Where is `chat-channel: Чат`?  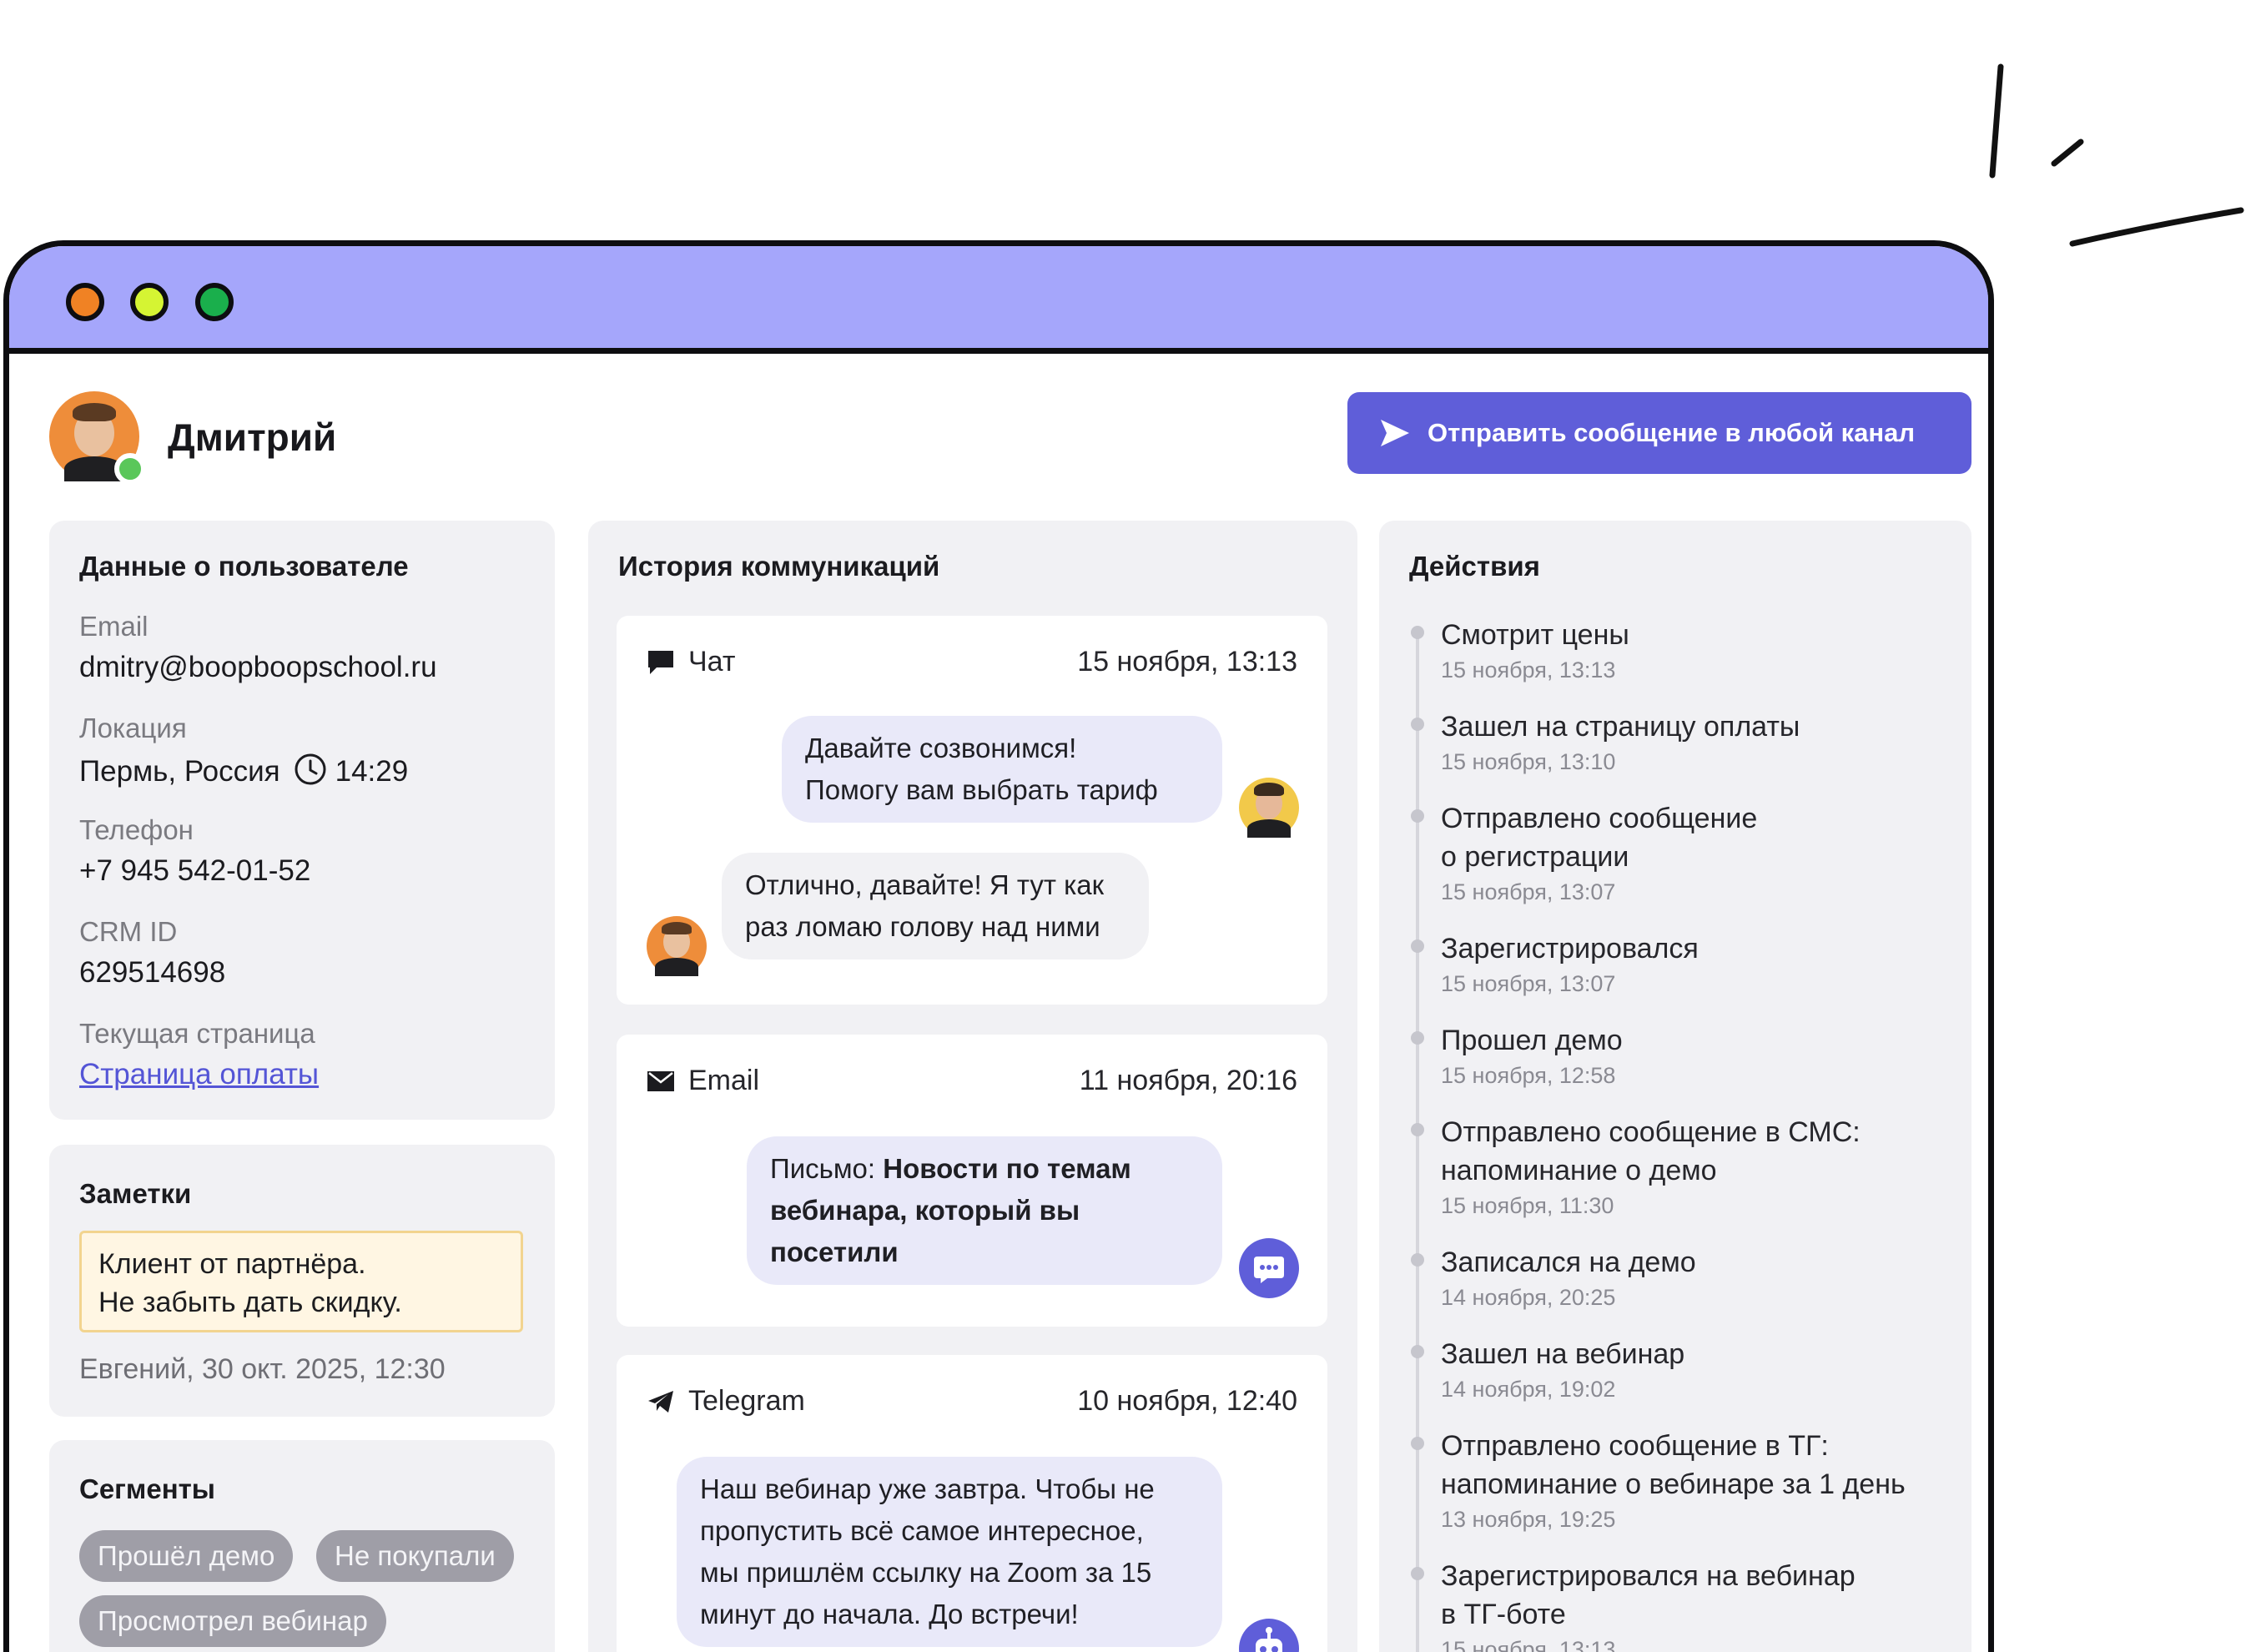 chat-channel: Чат is located at coordinates (691, 662).